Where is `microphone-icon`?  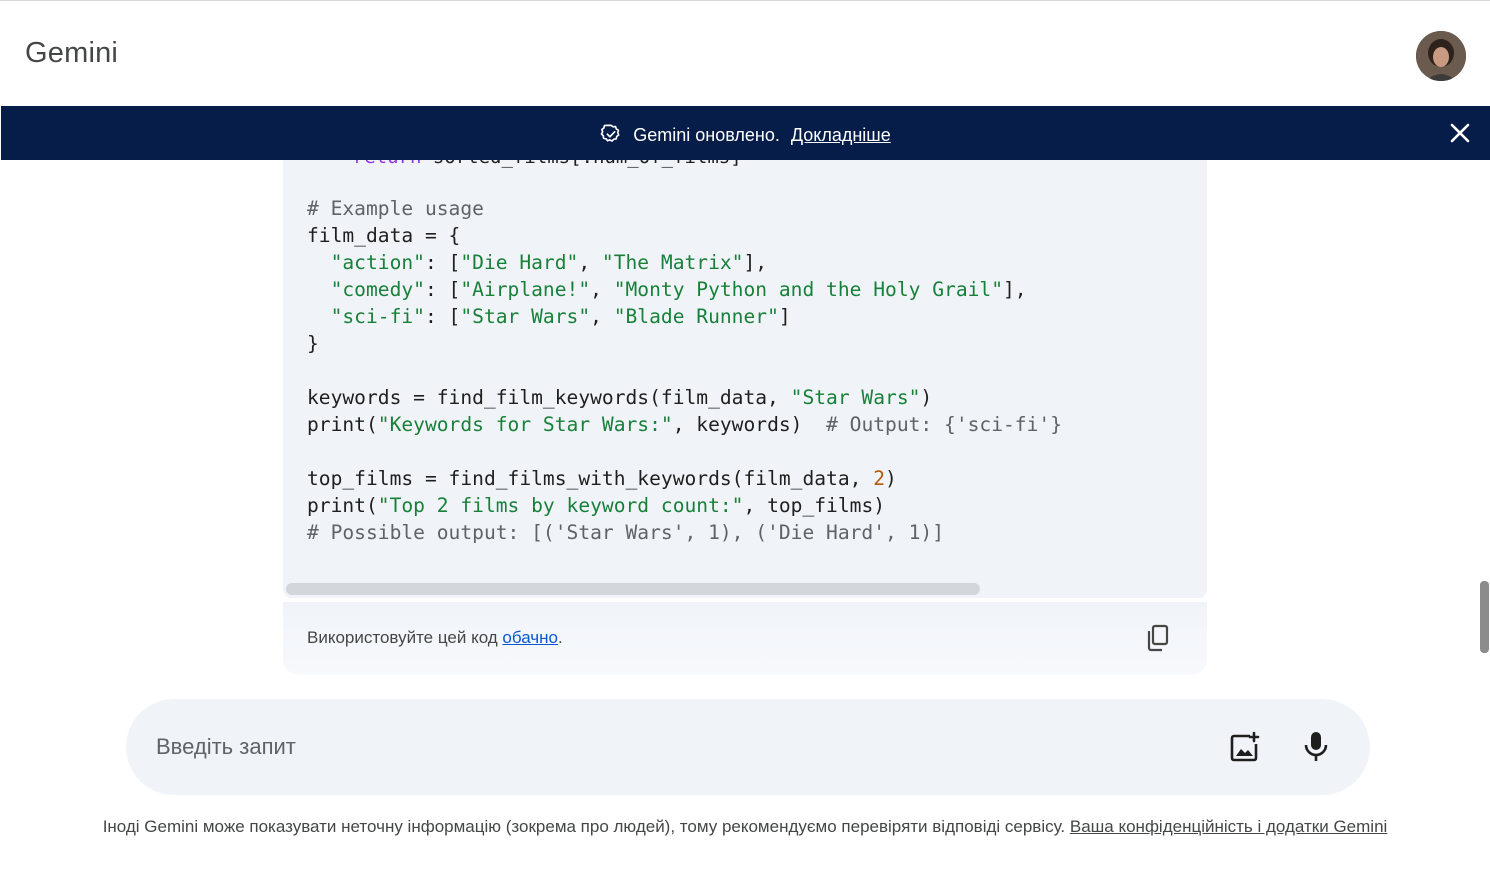 microphone-icon is located at coordinates (1316, 746).